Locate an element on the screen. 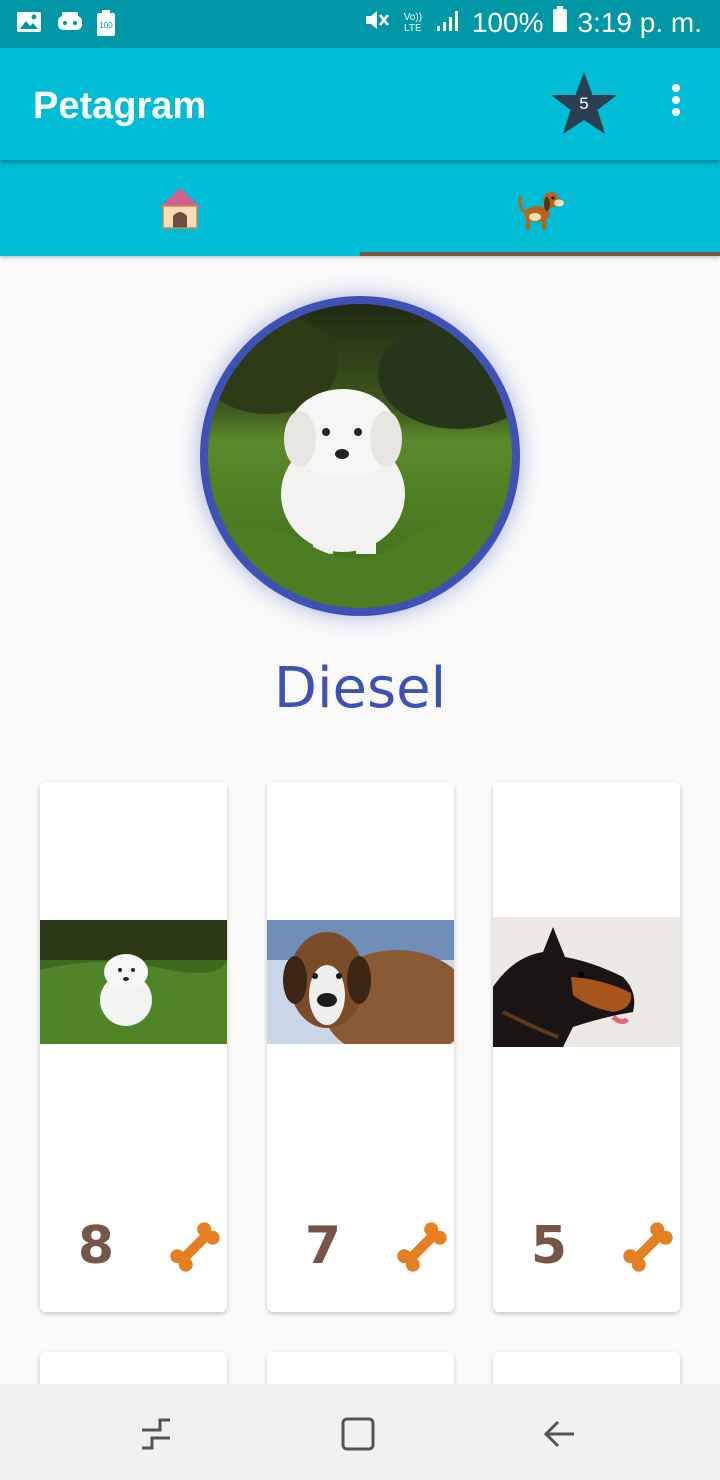 The width and height of the screenshot is (720, 1480). status-bar-notifications: 100 is located at coordinates (69, 23).